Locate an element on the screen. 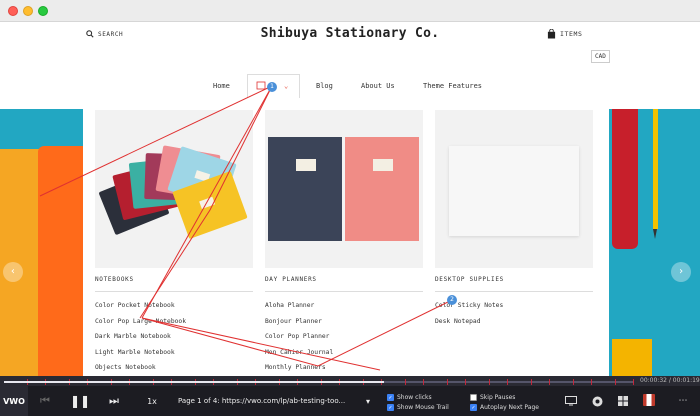  menu-link: Color Pocket Notebook is located at coordinates (174, 306).